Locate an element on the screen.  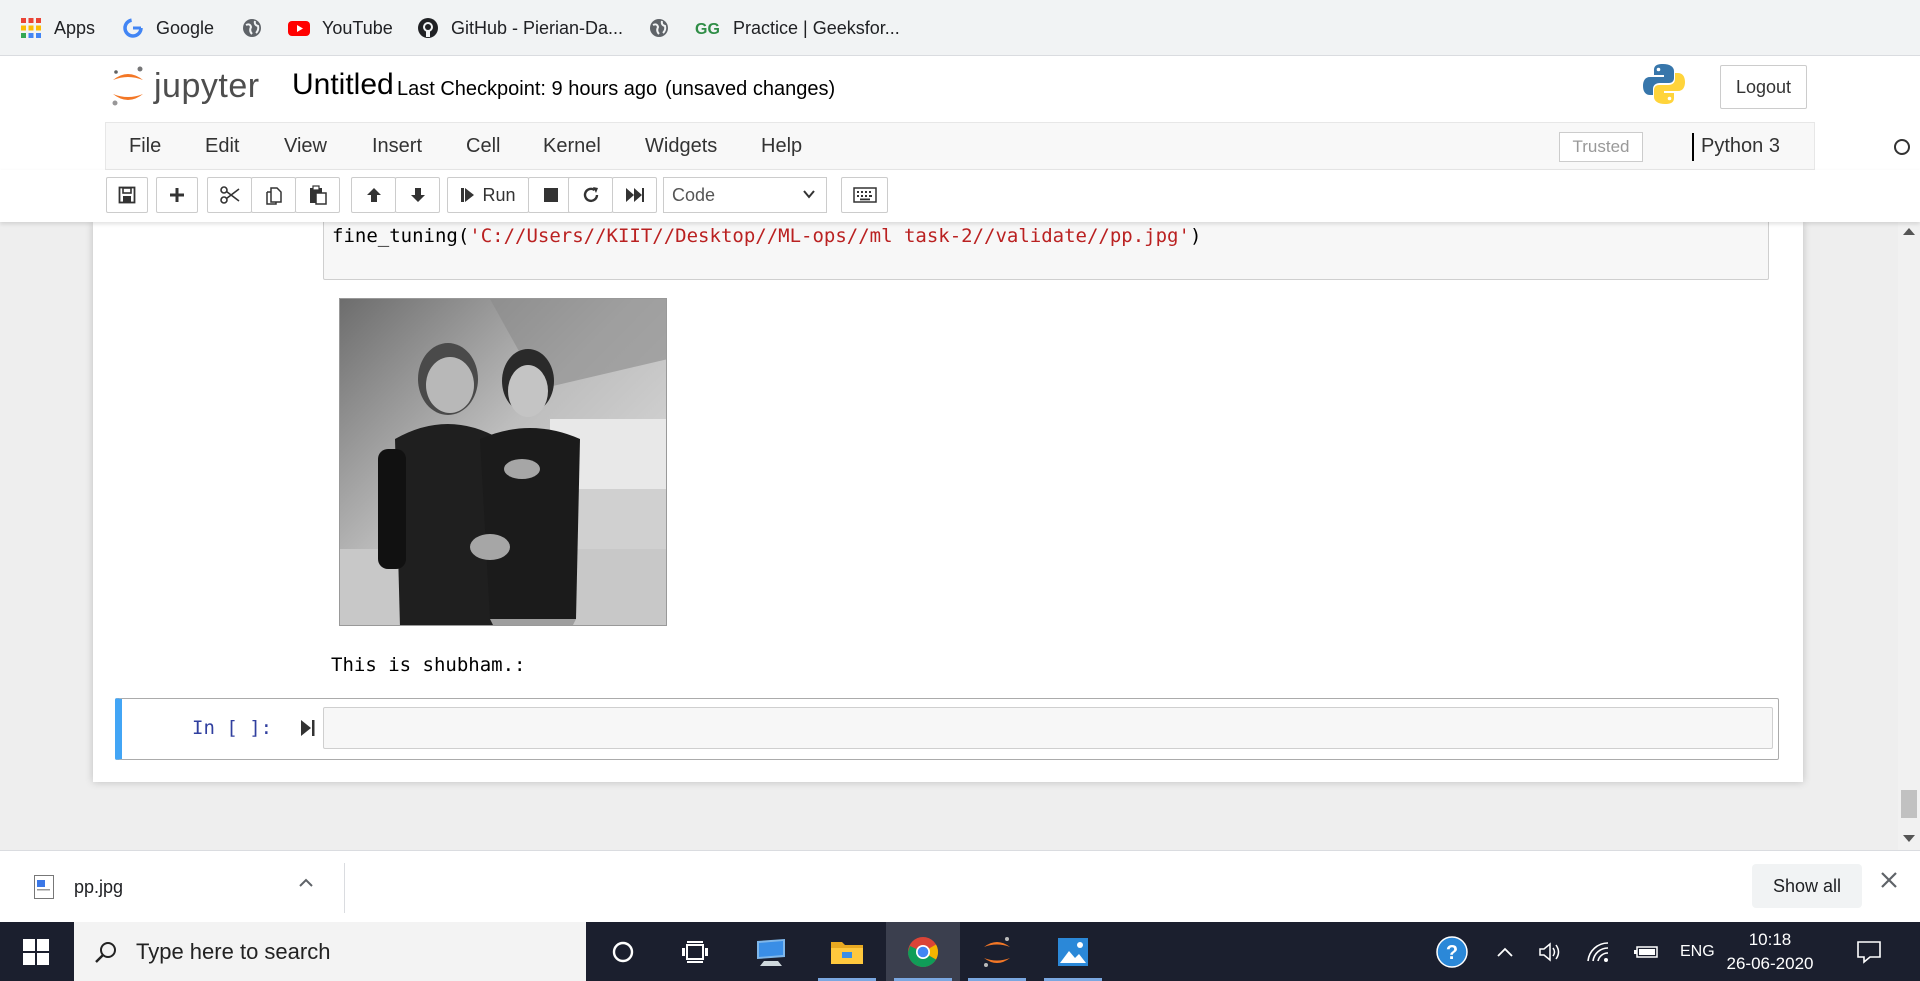
insert-cell-button is located at coordinates (177, 195).